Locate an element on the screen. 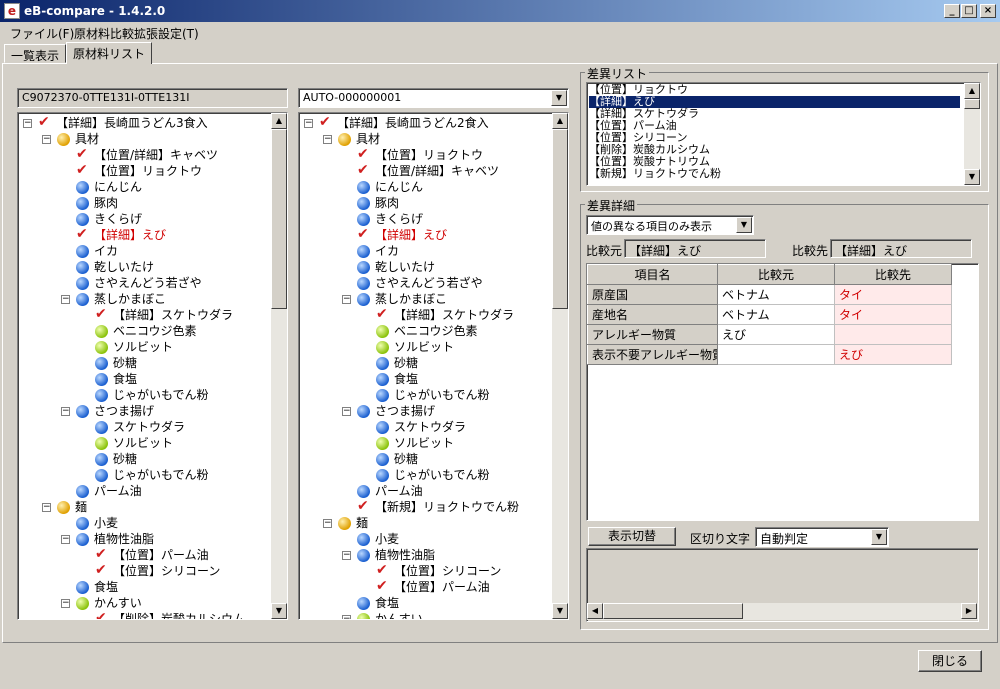 This screenshot has height=689, width=1000. table-row: 原産国 ベトナム タイ is located at coordinates (769, 294).